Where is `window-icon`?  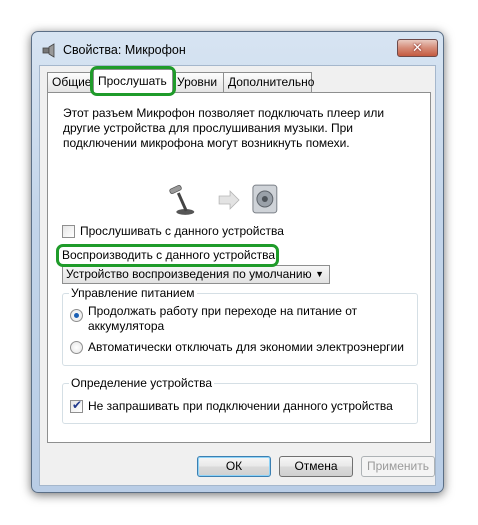 window-icon is located at coordinates (48, 50).